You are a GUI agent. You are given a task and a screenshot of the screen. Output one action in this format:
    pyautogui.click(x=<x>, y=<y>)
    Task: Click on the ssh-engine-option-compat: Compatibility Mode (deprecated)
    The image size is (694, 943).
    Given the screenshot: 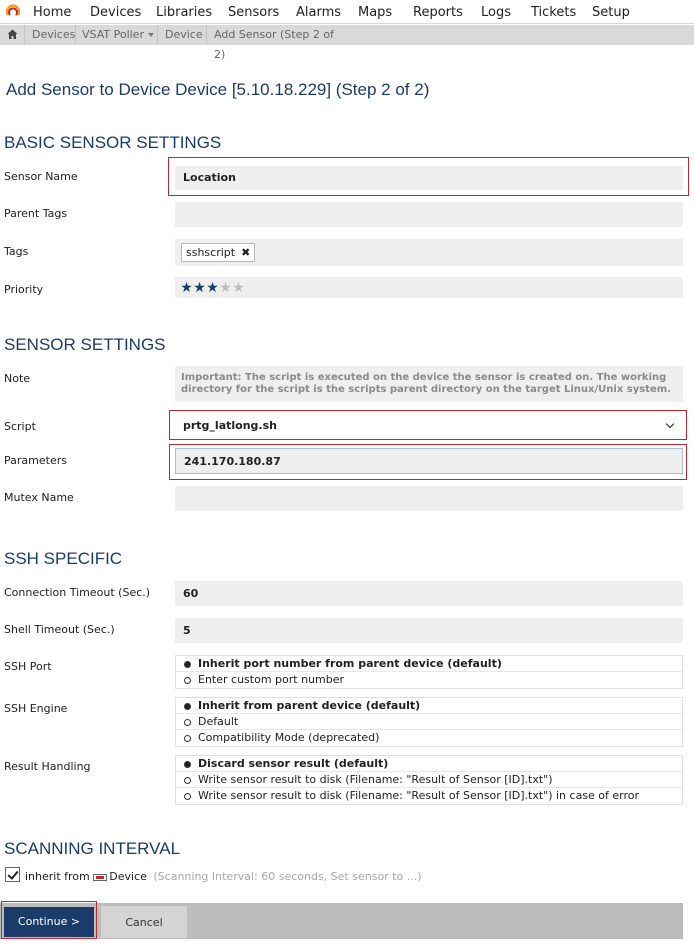 What is the action you would take?
    pyautogui.click(x=429, y=738)
    